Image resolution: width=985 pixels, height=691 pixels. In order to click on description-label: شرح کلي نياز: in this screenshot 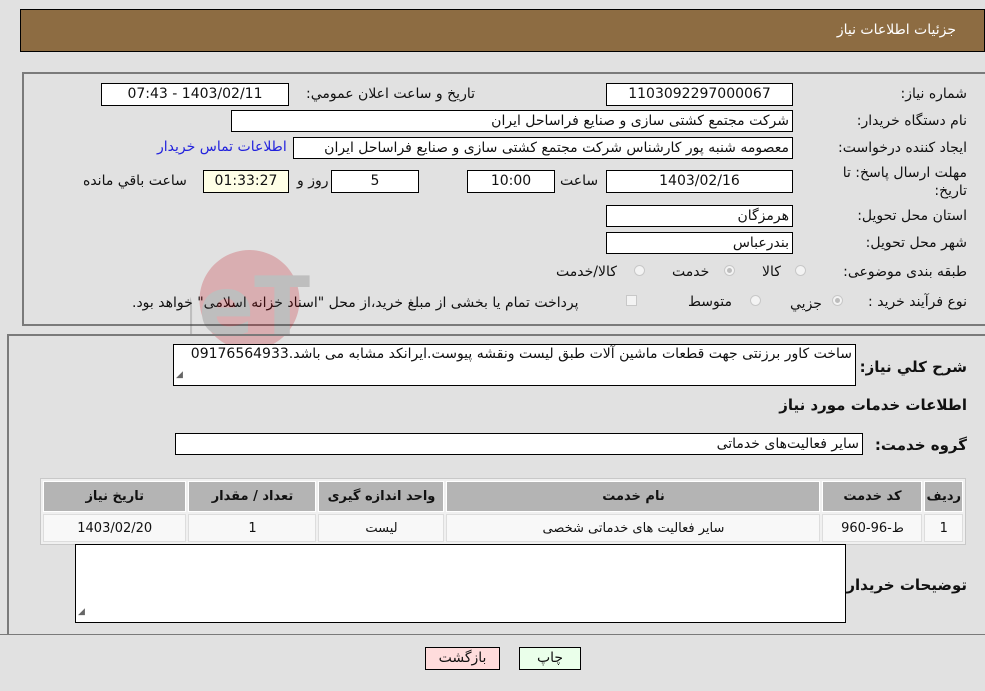, I will do `click(913, 367)`.